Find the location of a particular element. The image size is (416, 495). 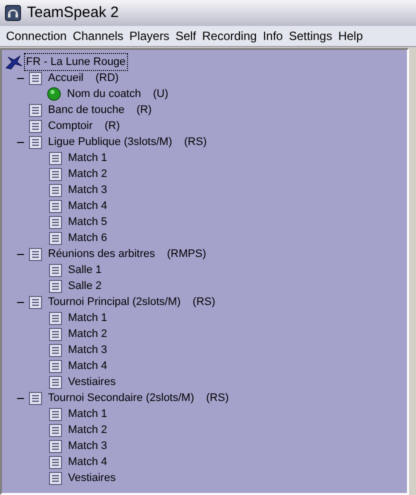

channel-name: Salle 1 is located at coordinates (85, 270).